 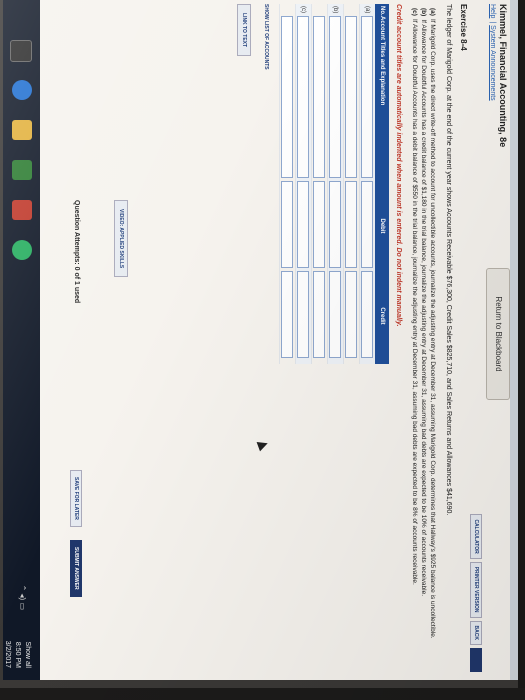 What do you see at coordinates (22, 597) in the screenshot?
I see `system-tray-icons: ⌃ ◂) ▭` at bounding box center [22, 597].